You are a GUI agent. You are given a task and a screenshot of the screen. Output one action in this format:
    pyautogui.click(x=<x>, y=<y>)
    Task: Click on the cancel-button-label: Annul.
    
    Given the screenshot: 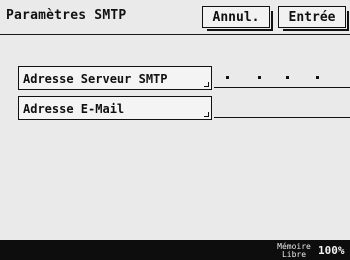 What is the action you would take?
    pyautogui.click(x=236, y=17)
    